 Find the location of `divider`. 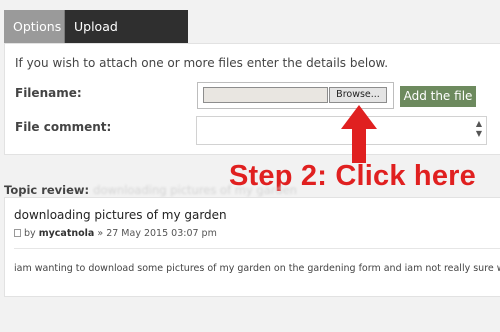

divider is located at coordinates (257, 248).